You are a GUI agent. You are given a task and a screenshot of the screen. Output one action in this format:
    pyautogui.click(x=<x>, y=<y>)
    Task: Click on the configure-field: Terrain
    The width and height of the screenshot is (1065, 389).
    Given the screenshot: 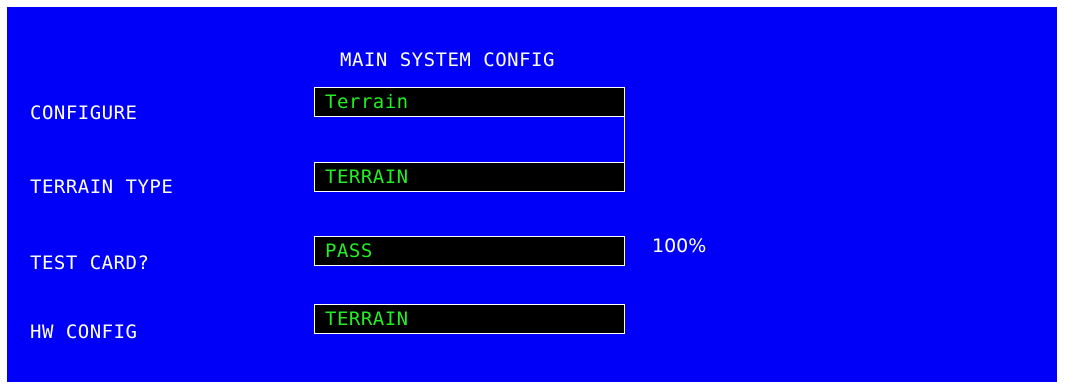 What is the action you would take?
    pyautogui.click(x=469, y=102)
    